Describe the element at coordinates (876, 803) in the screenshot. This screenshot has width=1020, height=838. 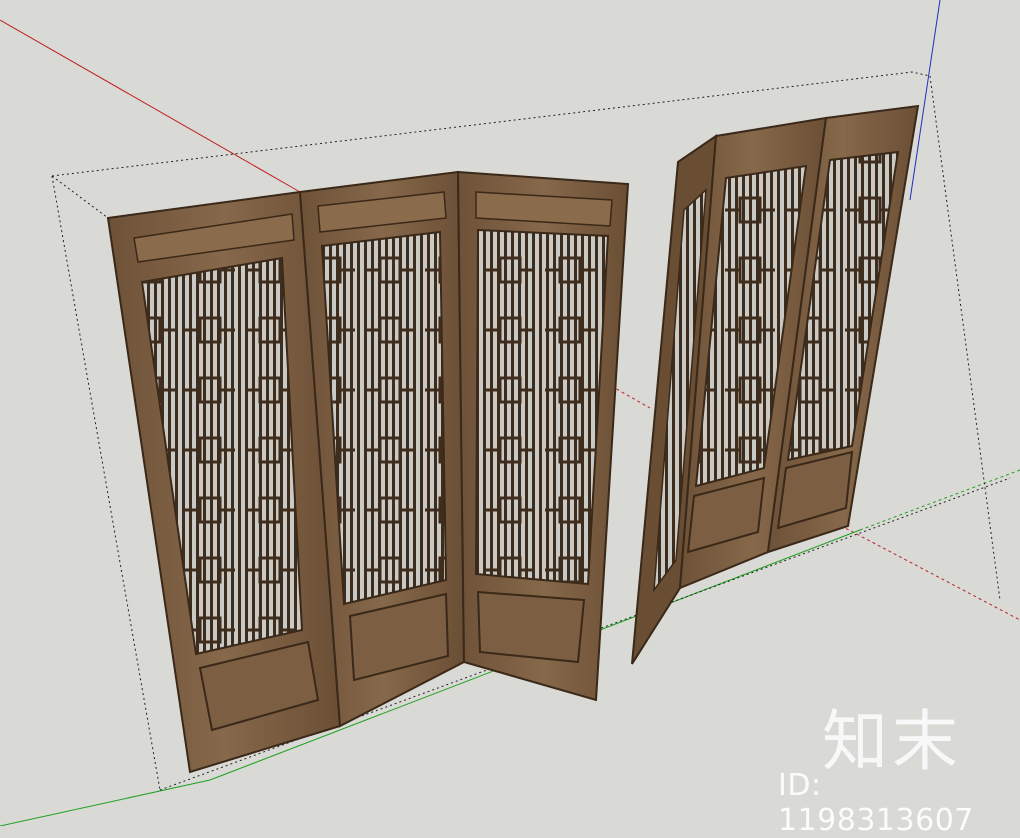
I see `watermark-id: ID: 1198313607` at that location.